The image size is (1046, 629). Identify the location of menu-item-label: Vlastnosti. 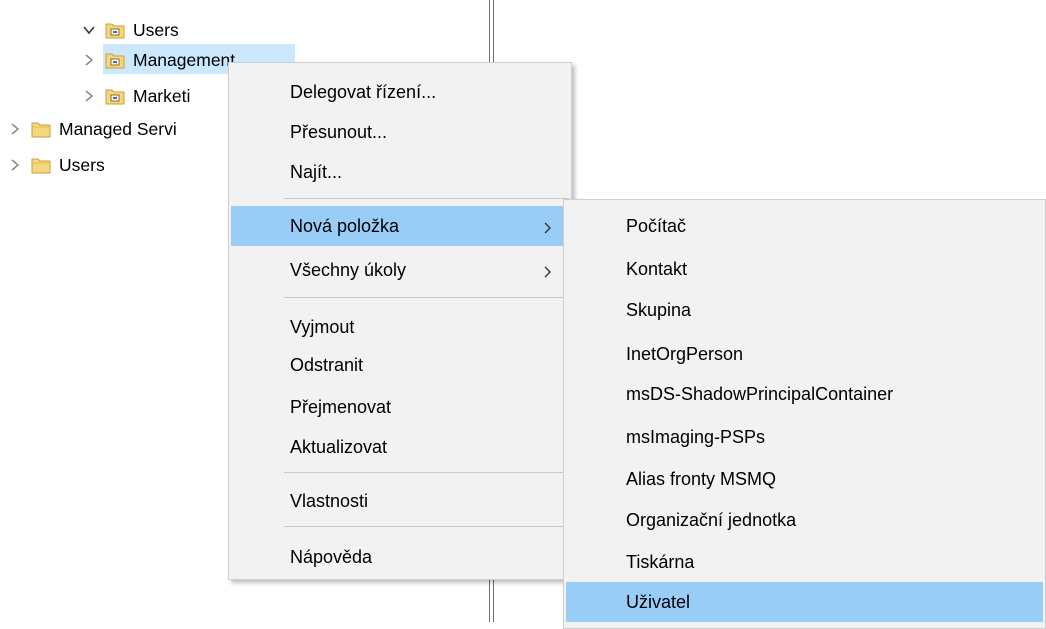
(329, 500).